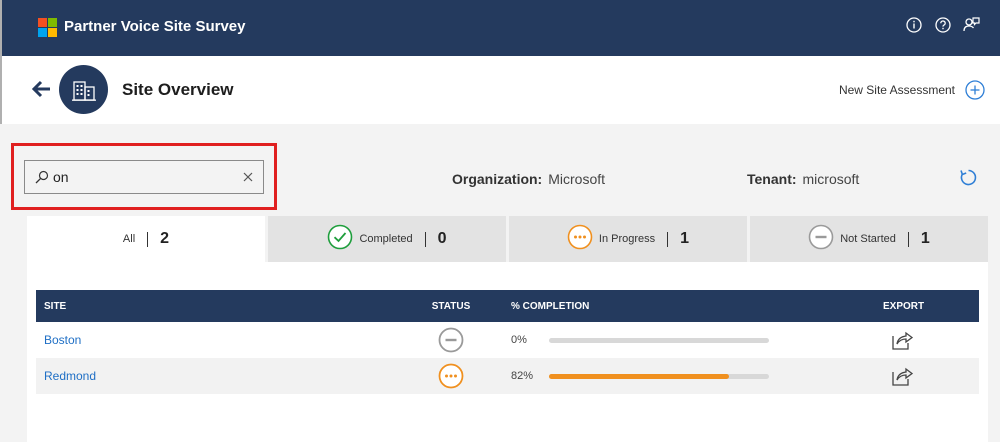 The height and width of the screenshot is (442, 1000). Describe the element at coordinates (925, 238) in the screenshot. I see `tab-not-started-count: 1` at that location.